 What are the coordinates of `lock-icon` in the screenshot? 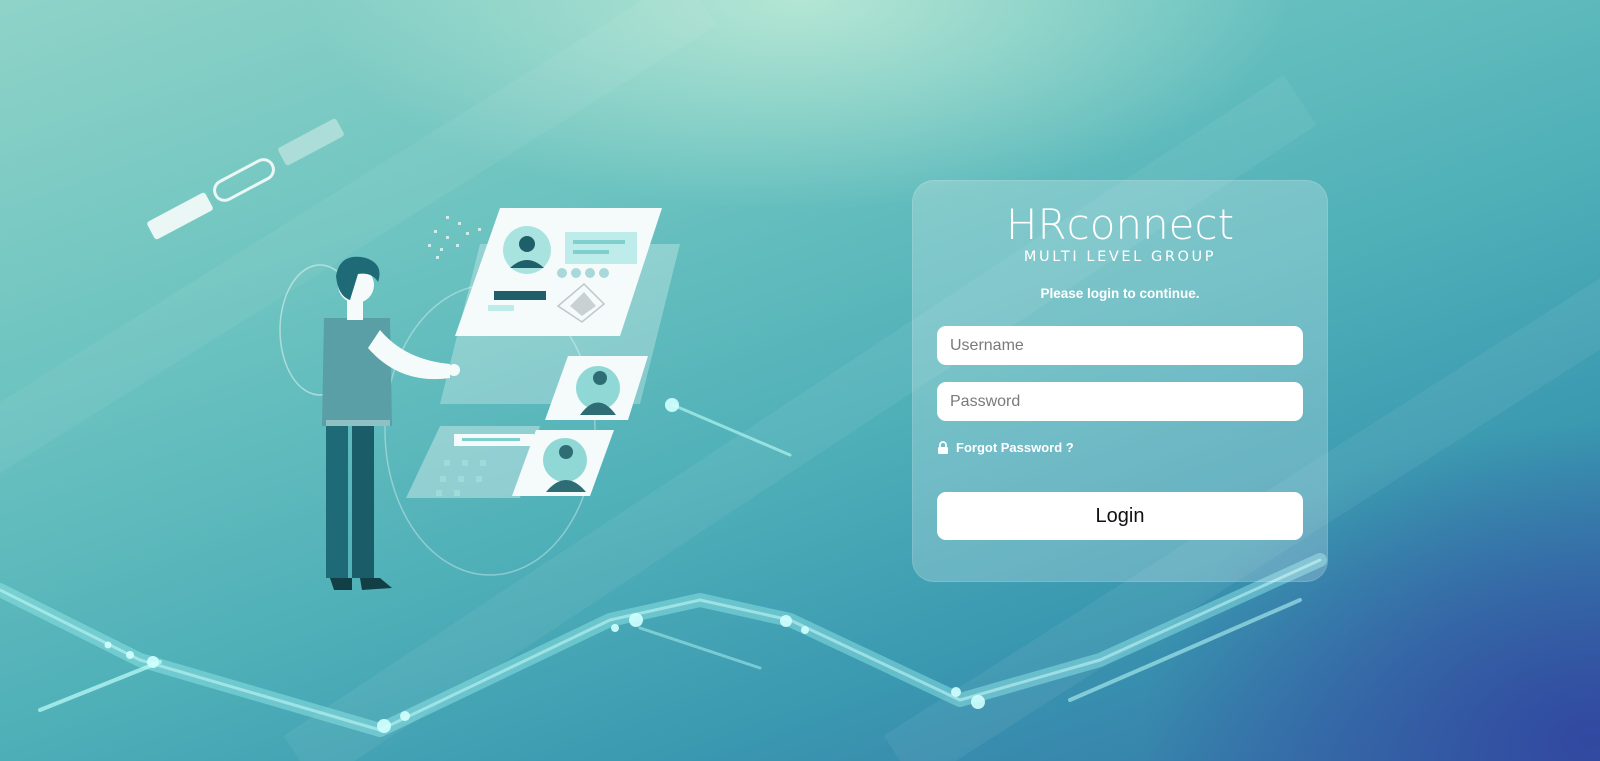 It's located at (943, 447).